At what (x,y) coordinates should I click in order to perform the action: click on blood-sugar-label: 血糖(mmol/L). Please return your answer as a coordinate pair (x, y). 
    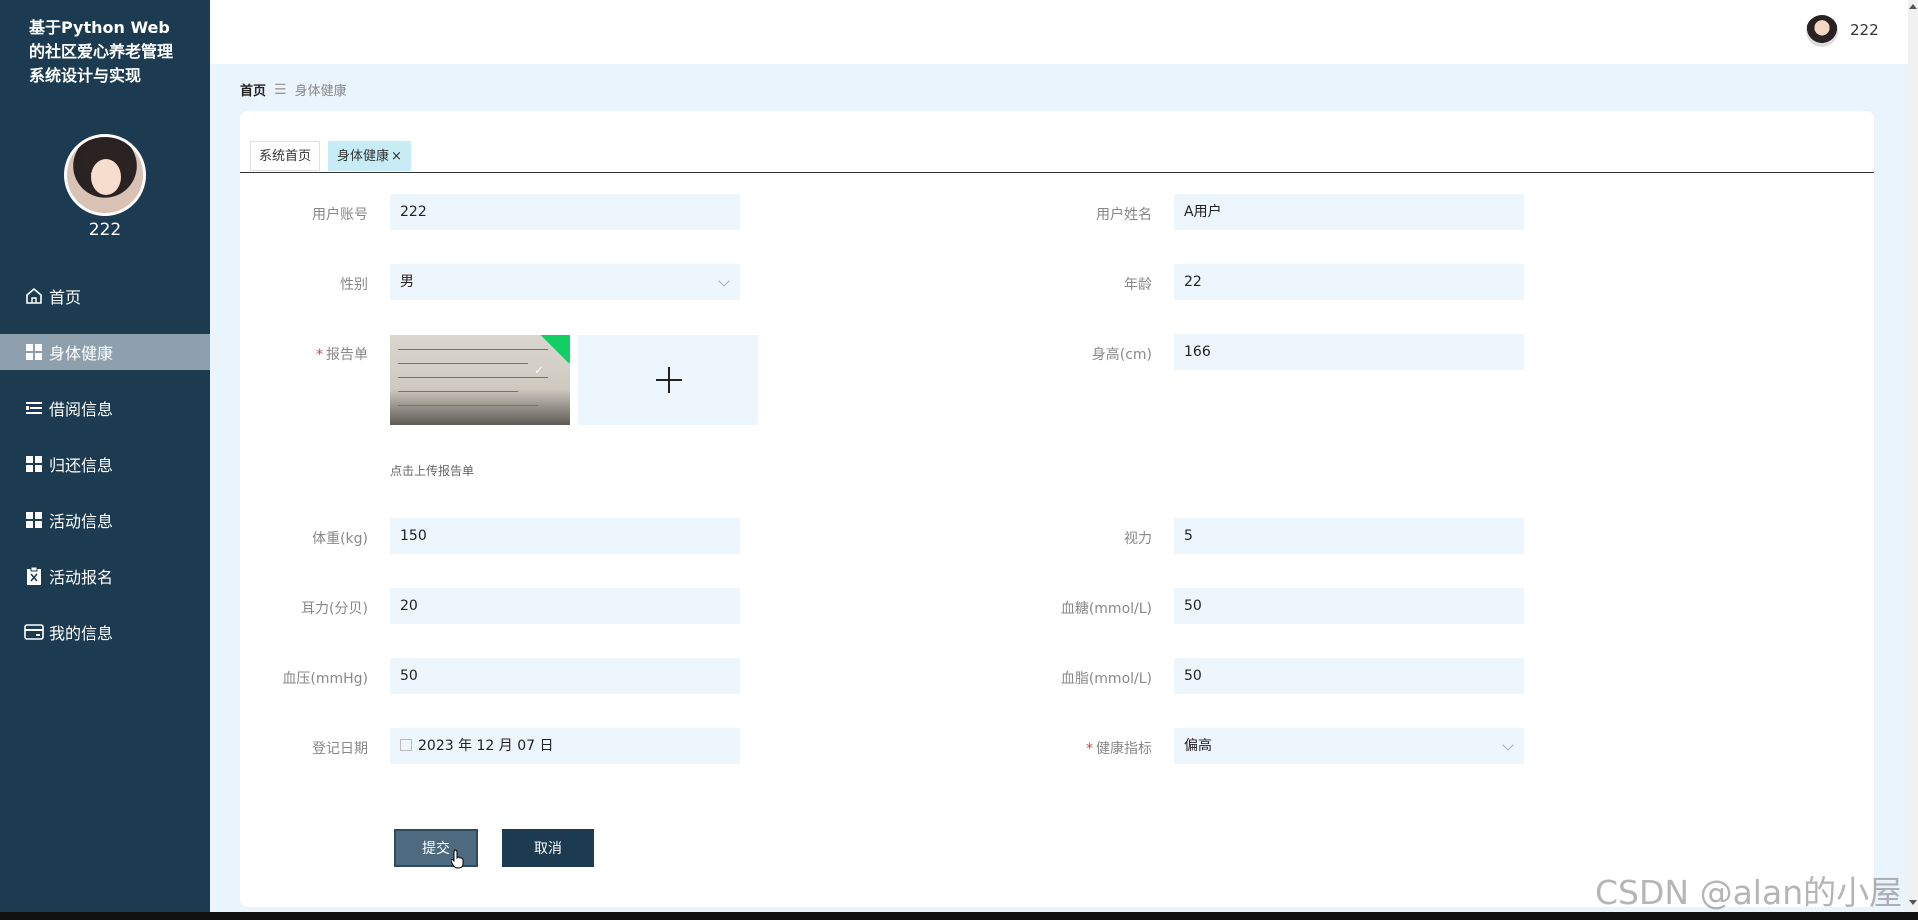
    Looking at the image, I should click on (1106, 609).